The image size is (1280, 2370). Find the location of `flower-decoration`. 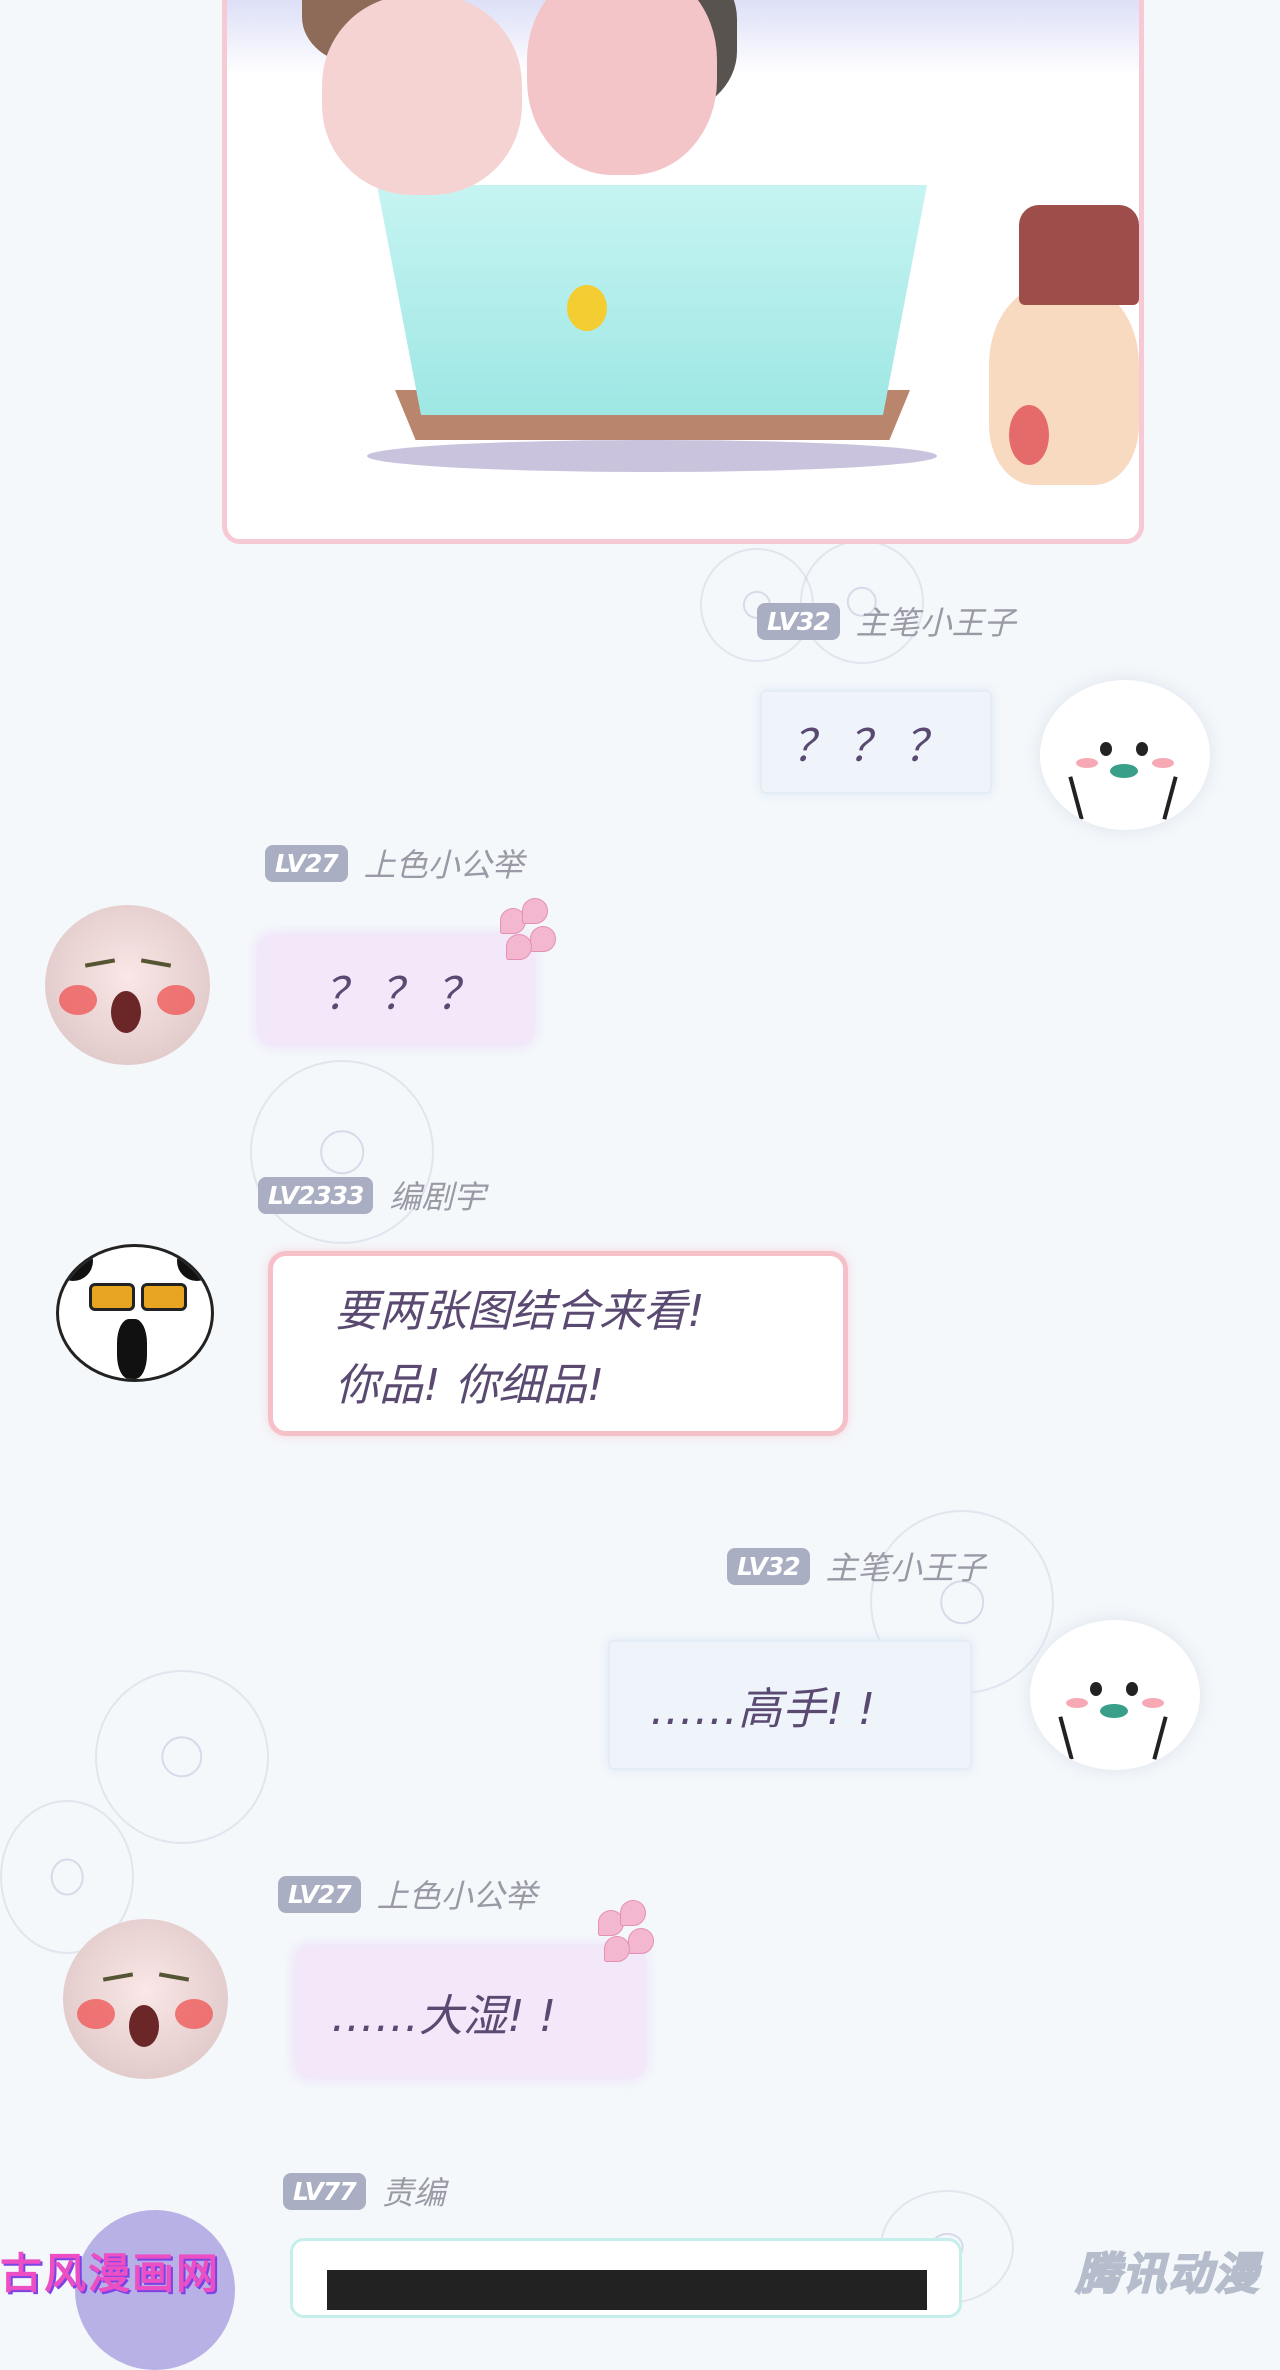

flower-decoration is located at coordinates (182, 1757).